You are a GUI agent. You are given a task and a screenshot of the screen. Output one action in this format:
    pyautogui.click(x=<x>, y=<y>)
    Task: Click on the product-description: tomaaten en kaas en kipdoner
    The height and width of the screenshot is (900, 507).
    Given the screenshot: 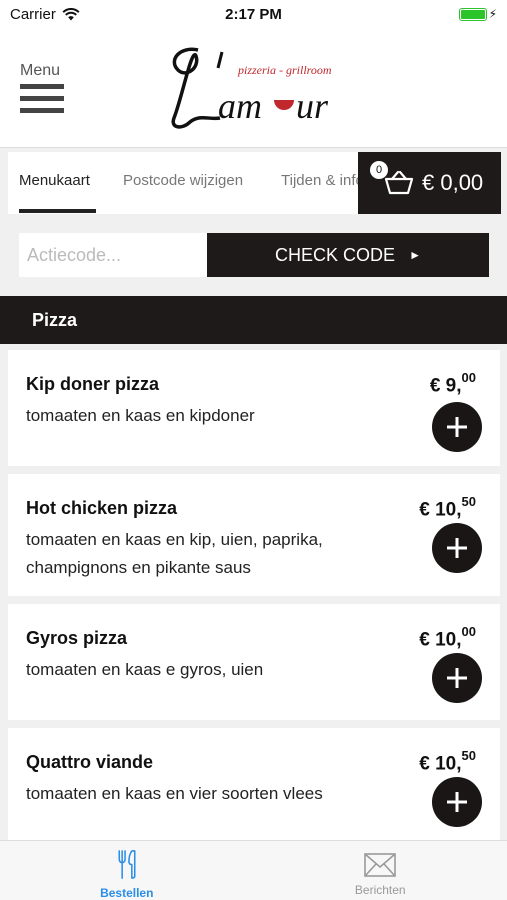 What is the action you would take?
    pyautogui.click(x=140, y=415)
    